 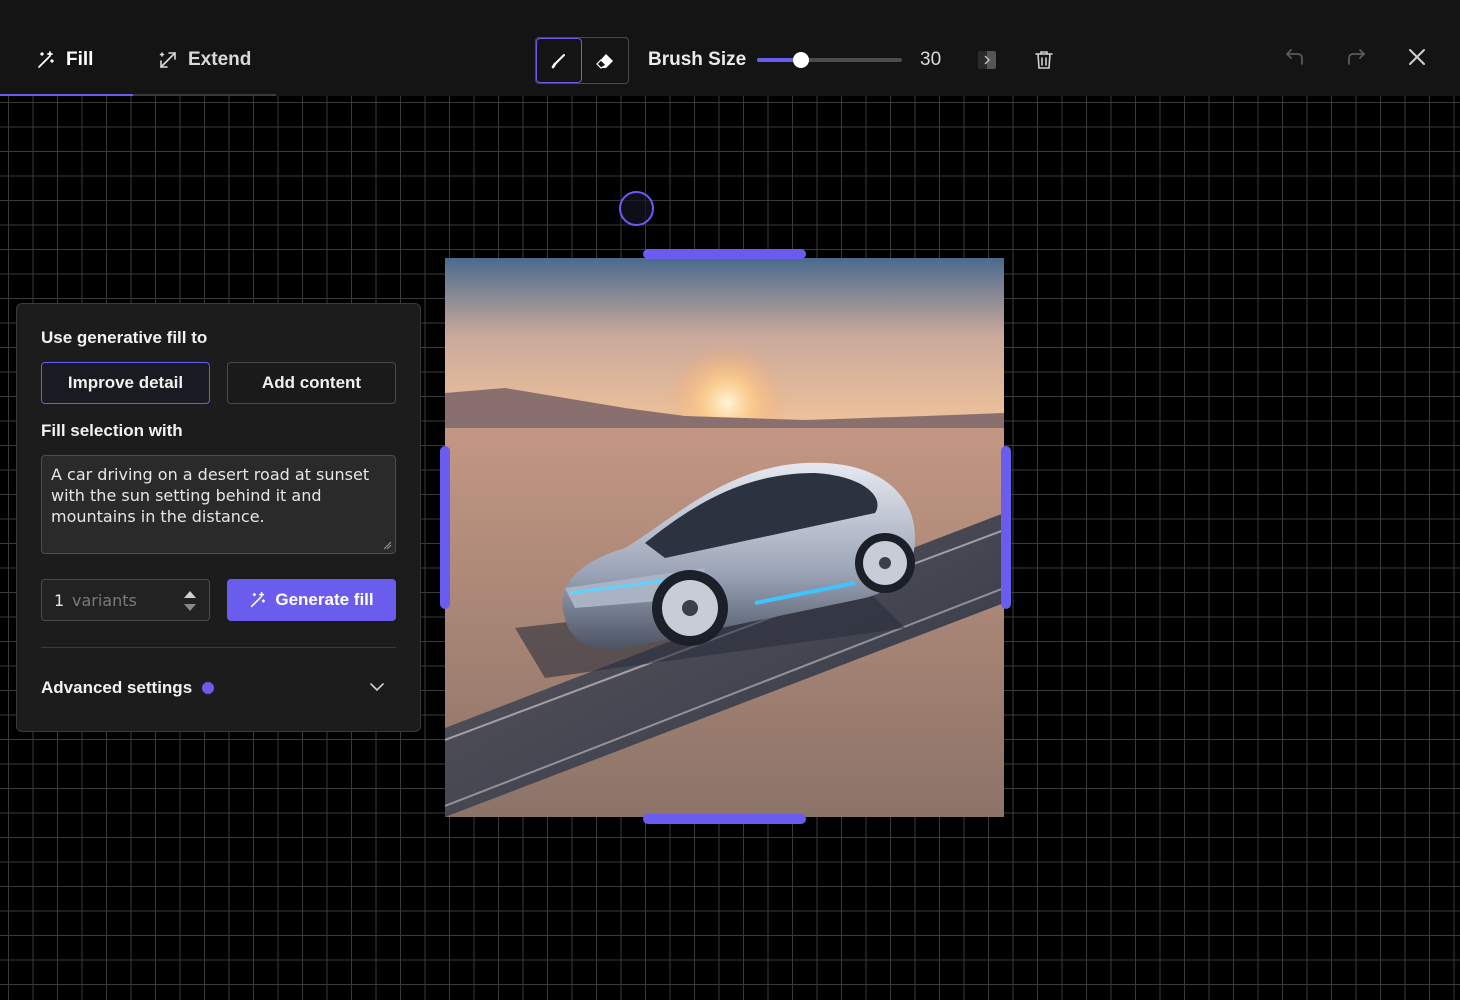 I want to click on use-generative-fill-label: Use generative fill to, so click(x=124, y=337).